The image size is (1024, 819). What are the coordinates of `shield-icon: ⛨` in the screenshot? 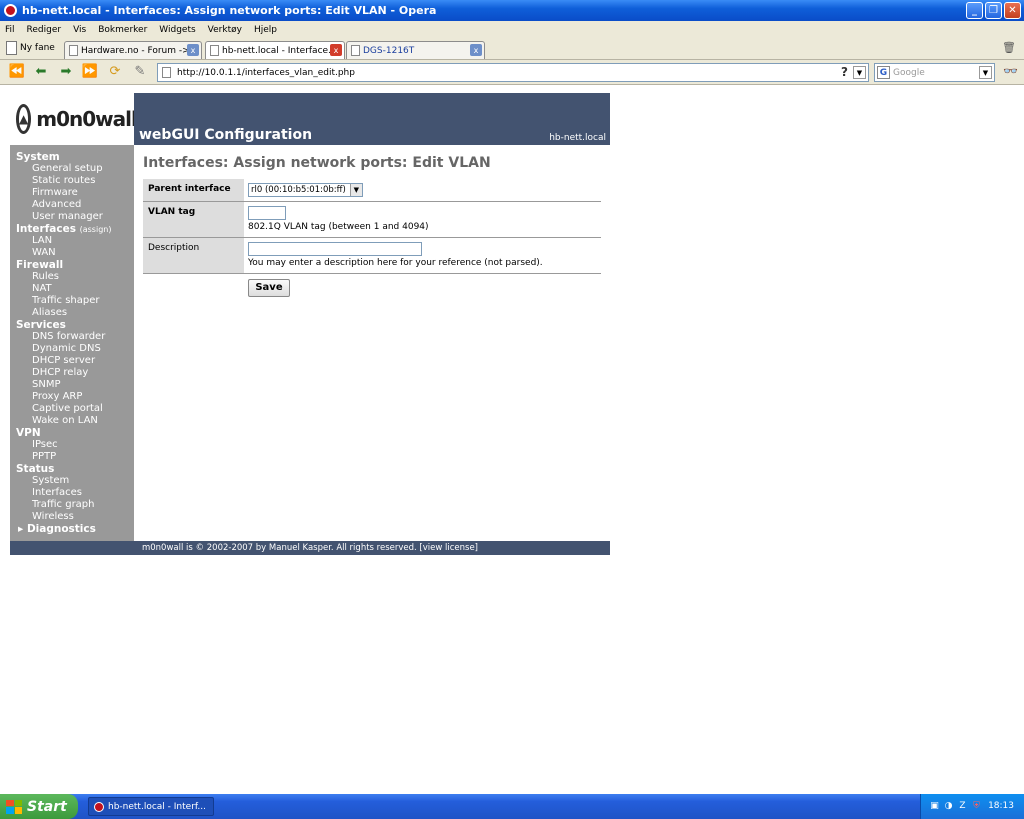 It's located at (976, 806).